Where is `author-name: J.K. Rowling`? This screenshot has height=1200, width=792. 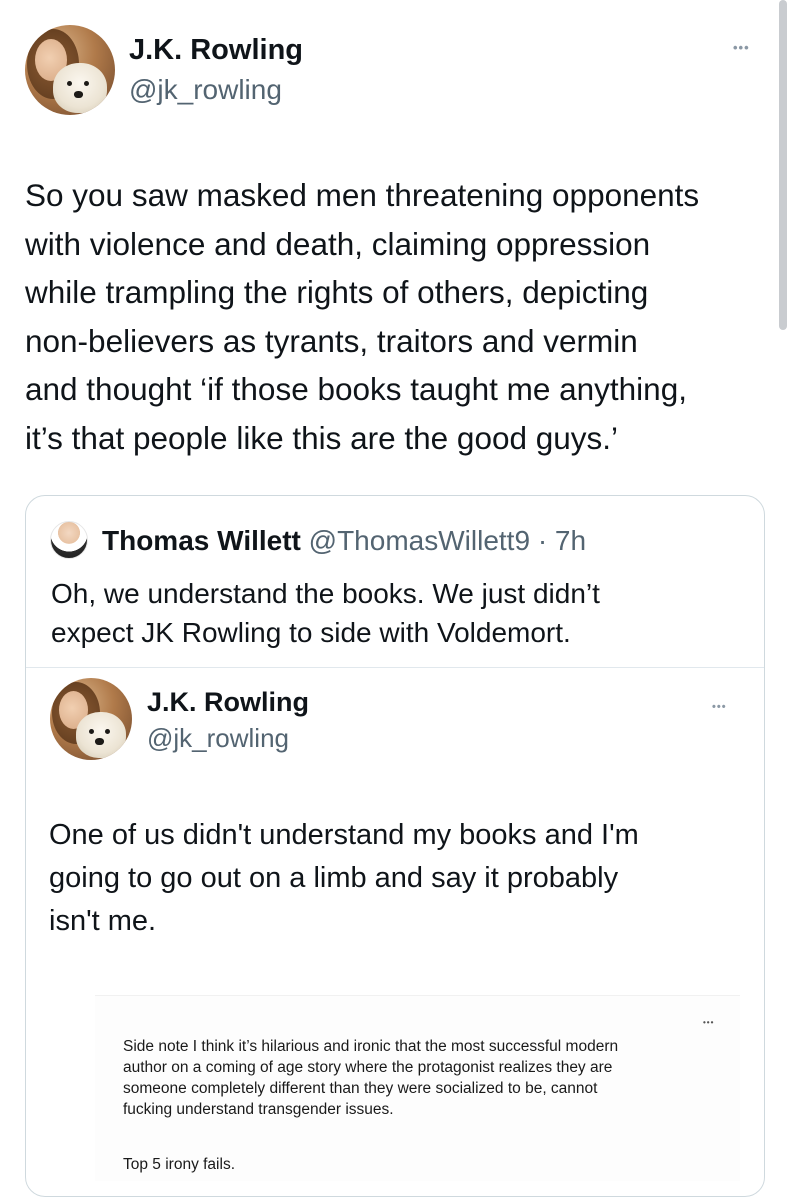
author-name: J.K. Rowling is located at coordinates (216, 50).